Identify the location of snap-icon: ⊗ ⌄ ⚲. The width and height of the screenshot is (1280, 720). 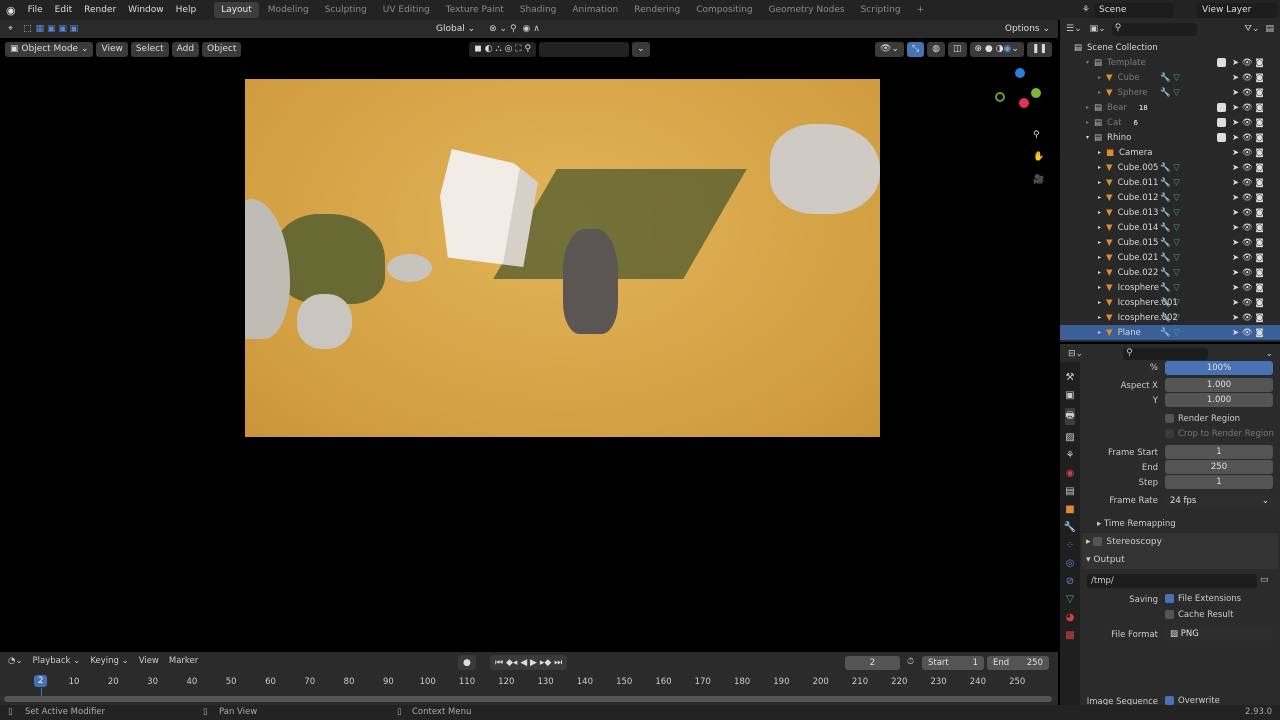
(502, 29).